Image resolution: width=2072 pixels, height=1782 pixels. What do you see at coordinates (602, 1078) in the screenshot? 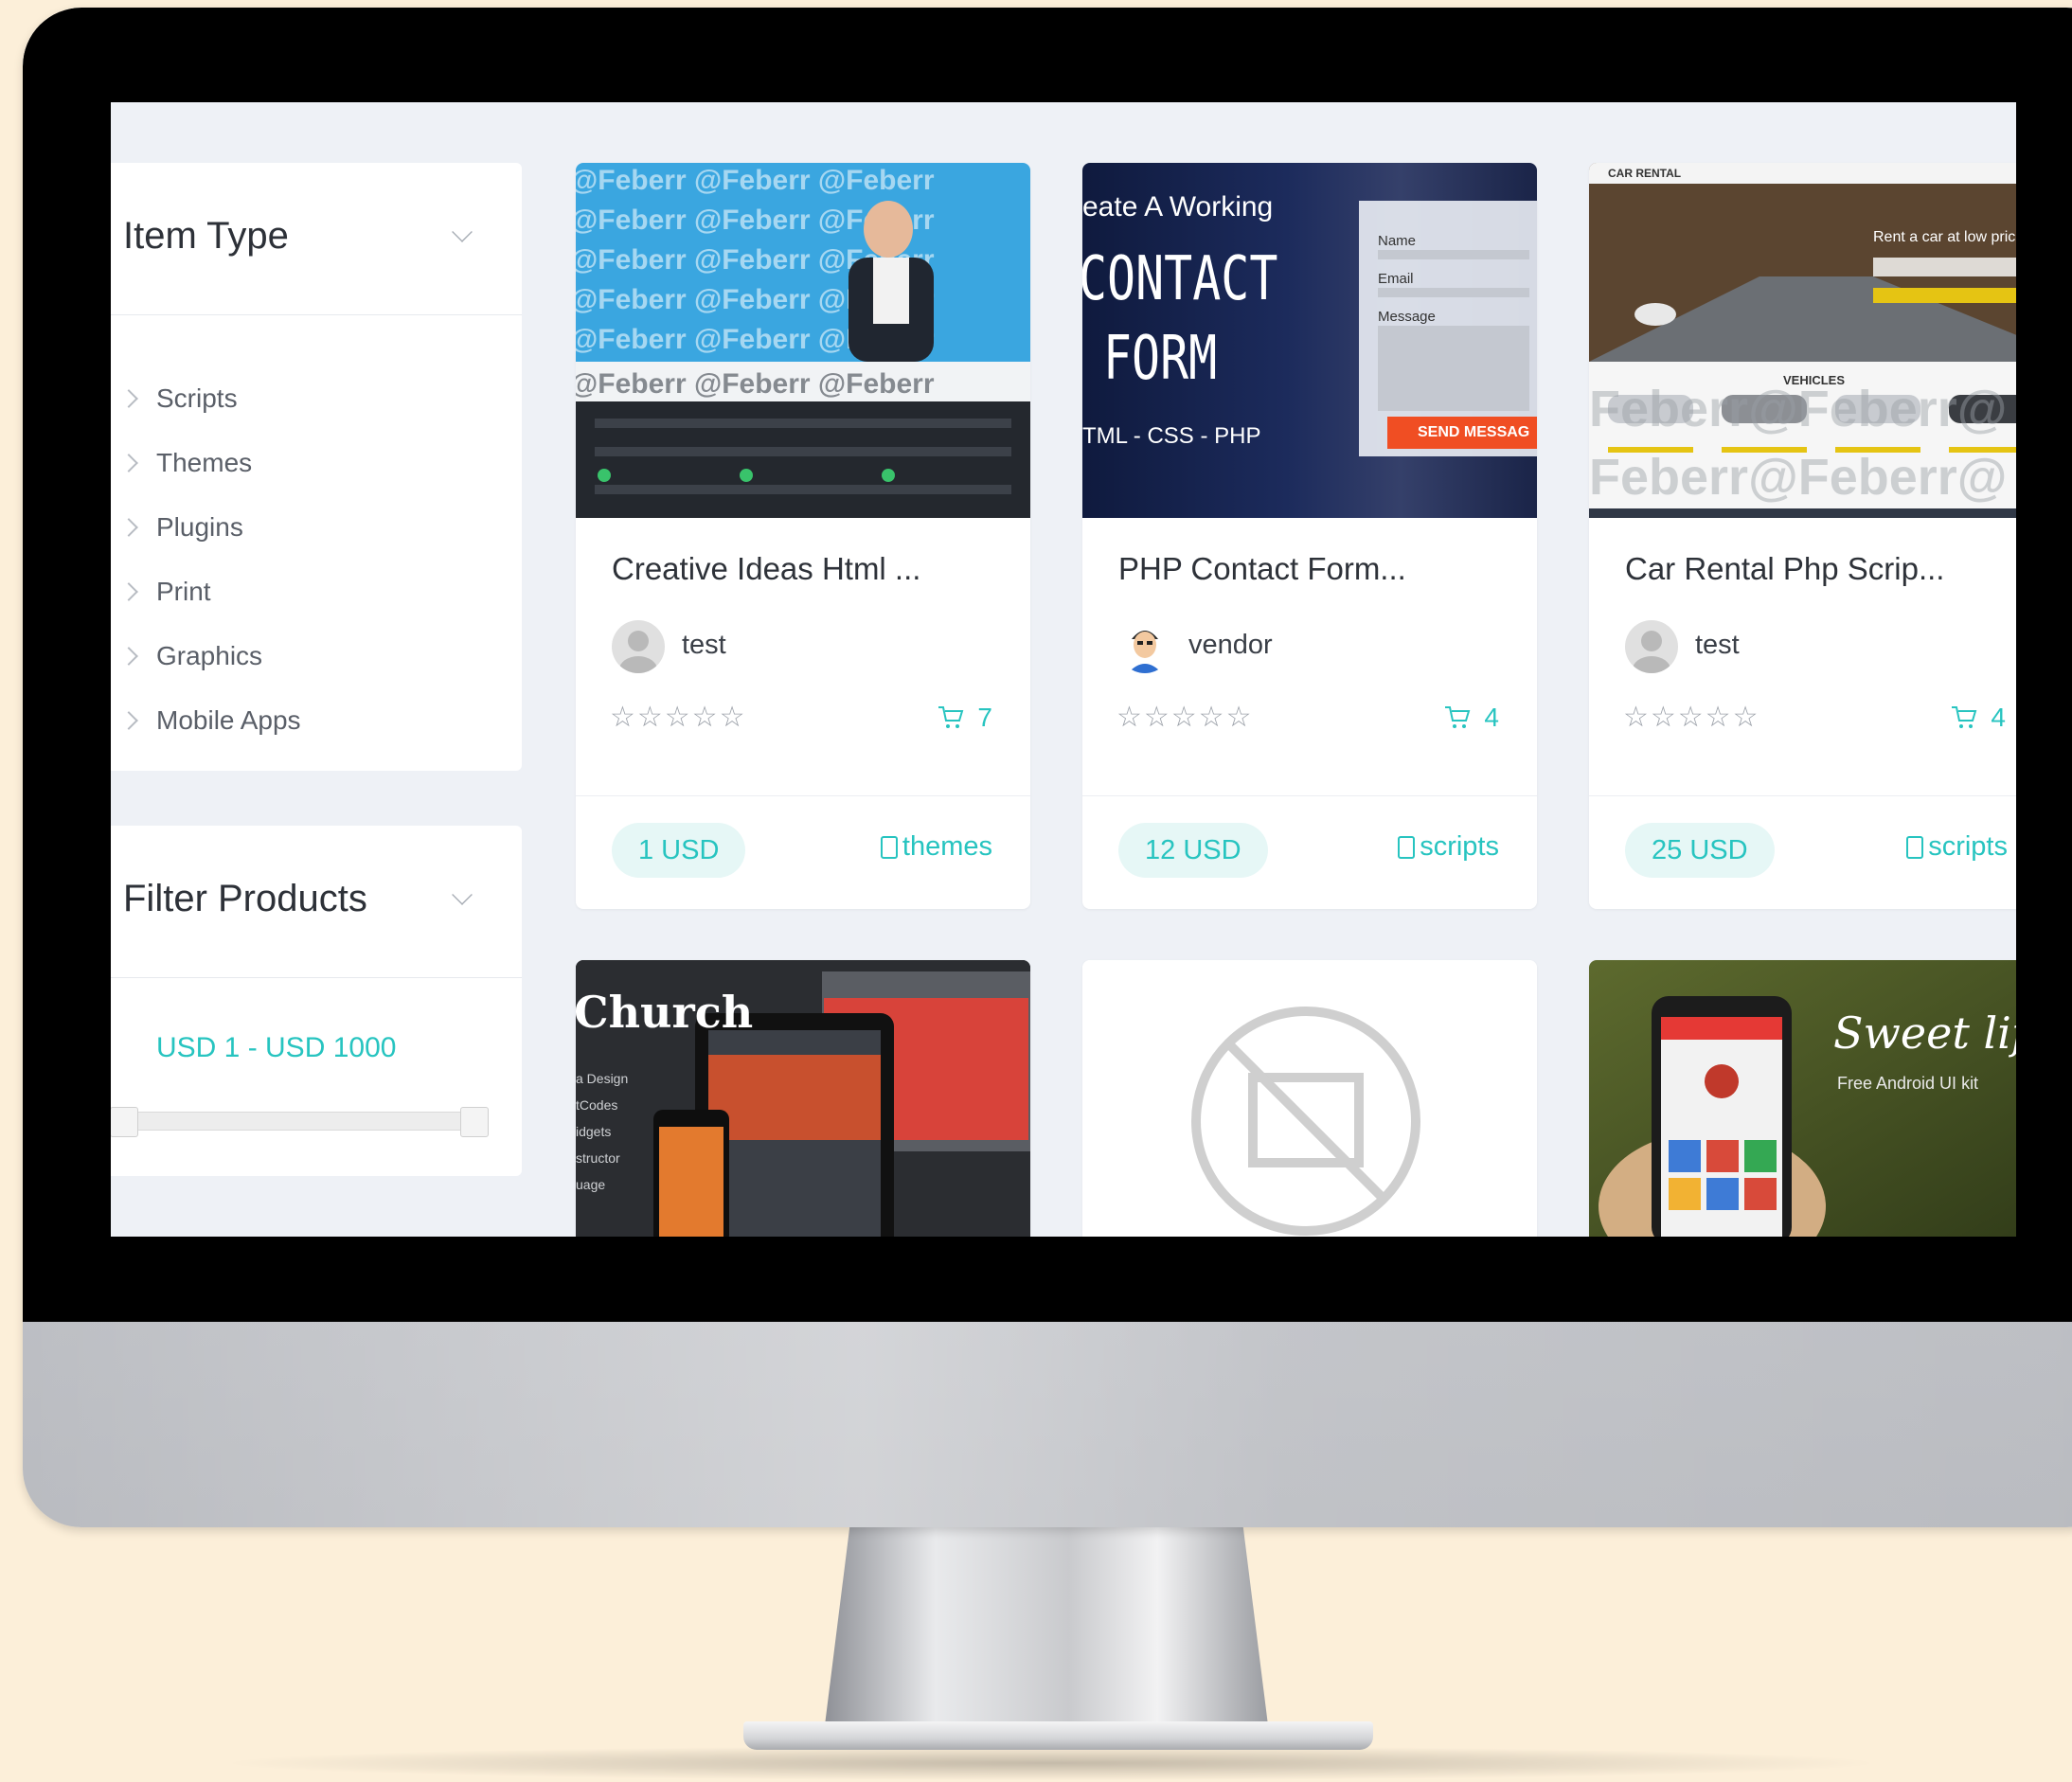
I see `svg-text: a Design` at bounding box center [602, 1078].